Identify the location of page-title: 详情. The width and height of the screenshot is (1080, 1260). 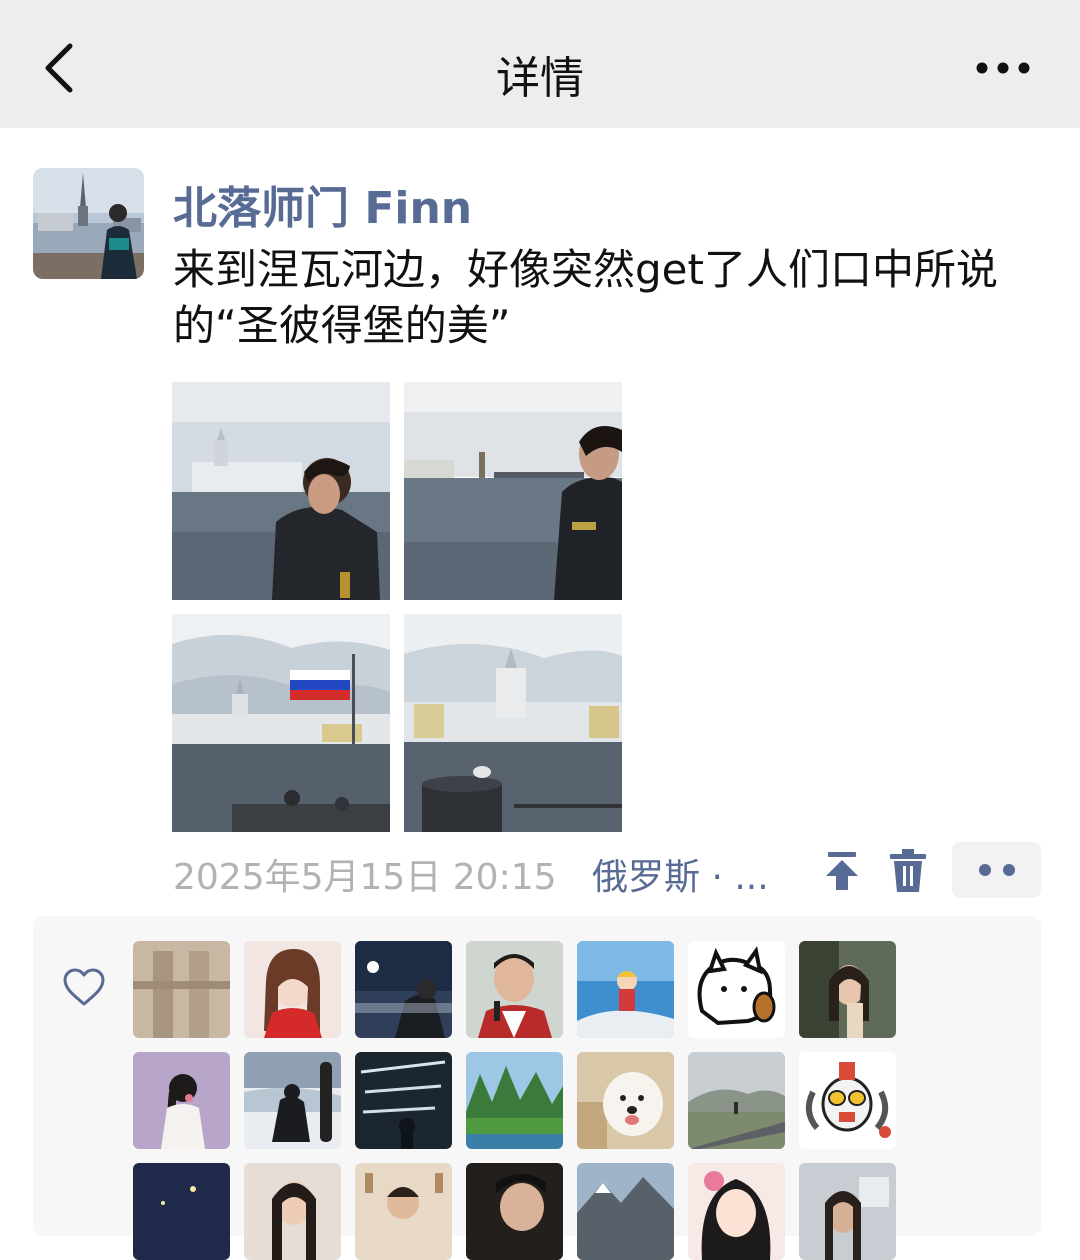
(540, 78).